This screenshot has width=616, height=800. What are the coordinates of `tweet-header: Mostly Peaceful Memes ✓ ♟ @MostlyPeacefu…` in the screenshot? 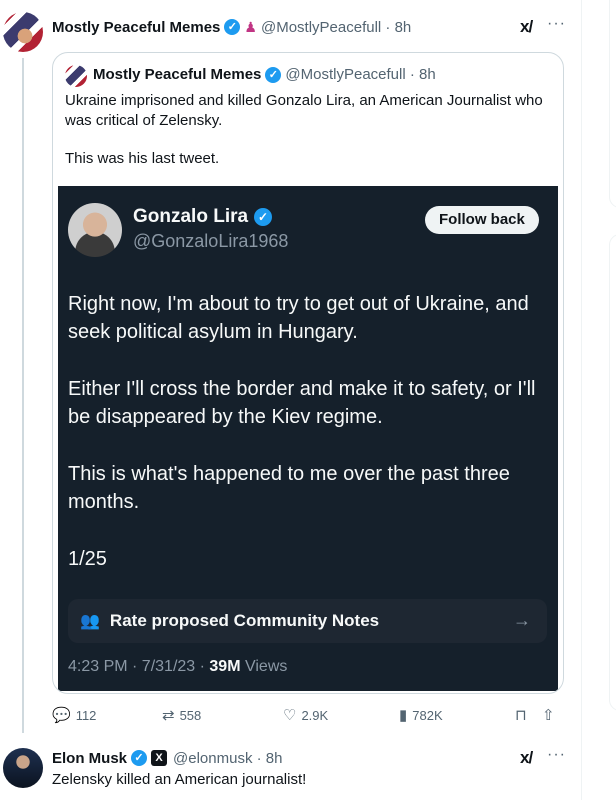 It's located at (231, 27).